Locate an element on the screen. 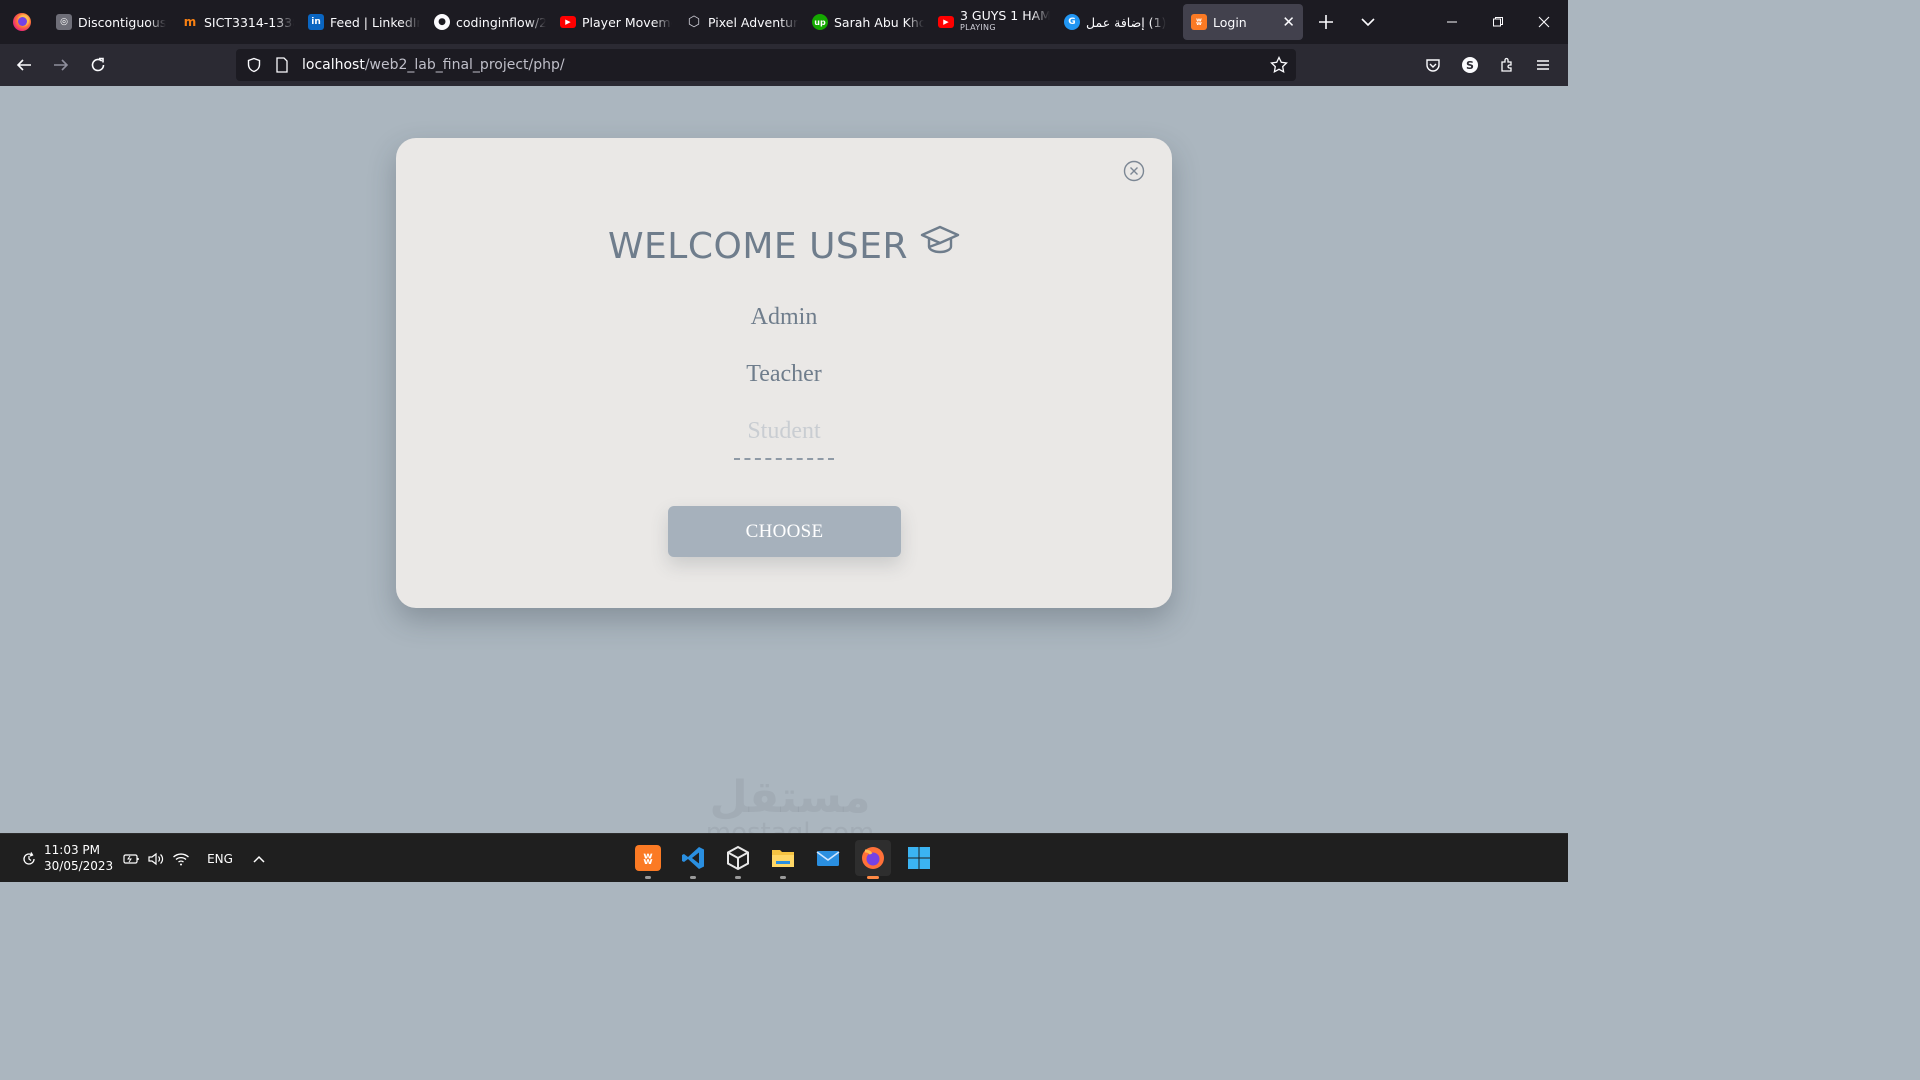 This screenshot has height=1080, width=1920. close-tab-icon: ✕ is located at coordinates (1288, 22).